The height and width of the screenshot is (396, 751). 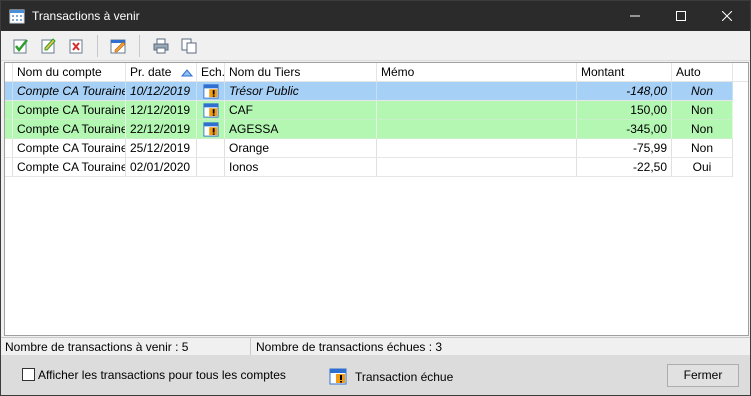 I want to click on close-icon, so click(x=727, y=16).